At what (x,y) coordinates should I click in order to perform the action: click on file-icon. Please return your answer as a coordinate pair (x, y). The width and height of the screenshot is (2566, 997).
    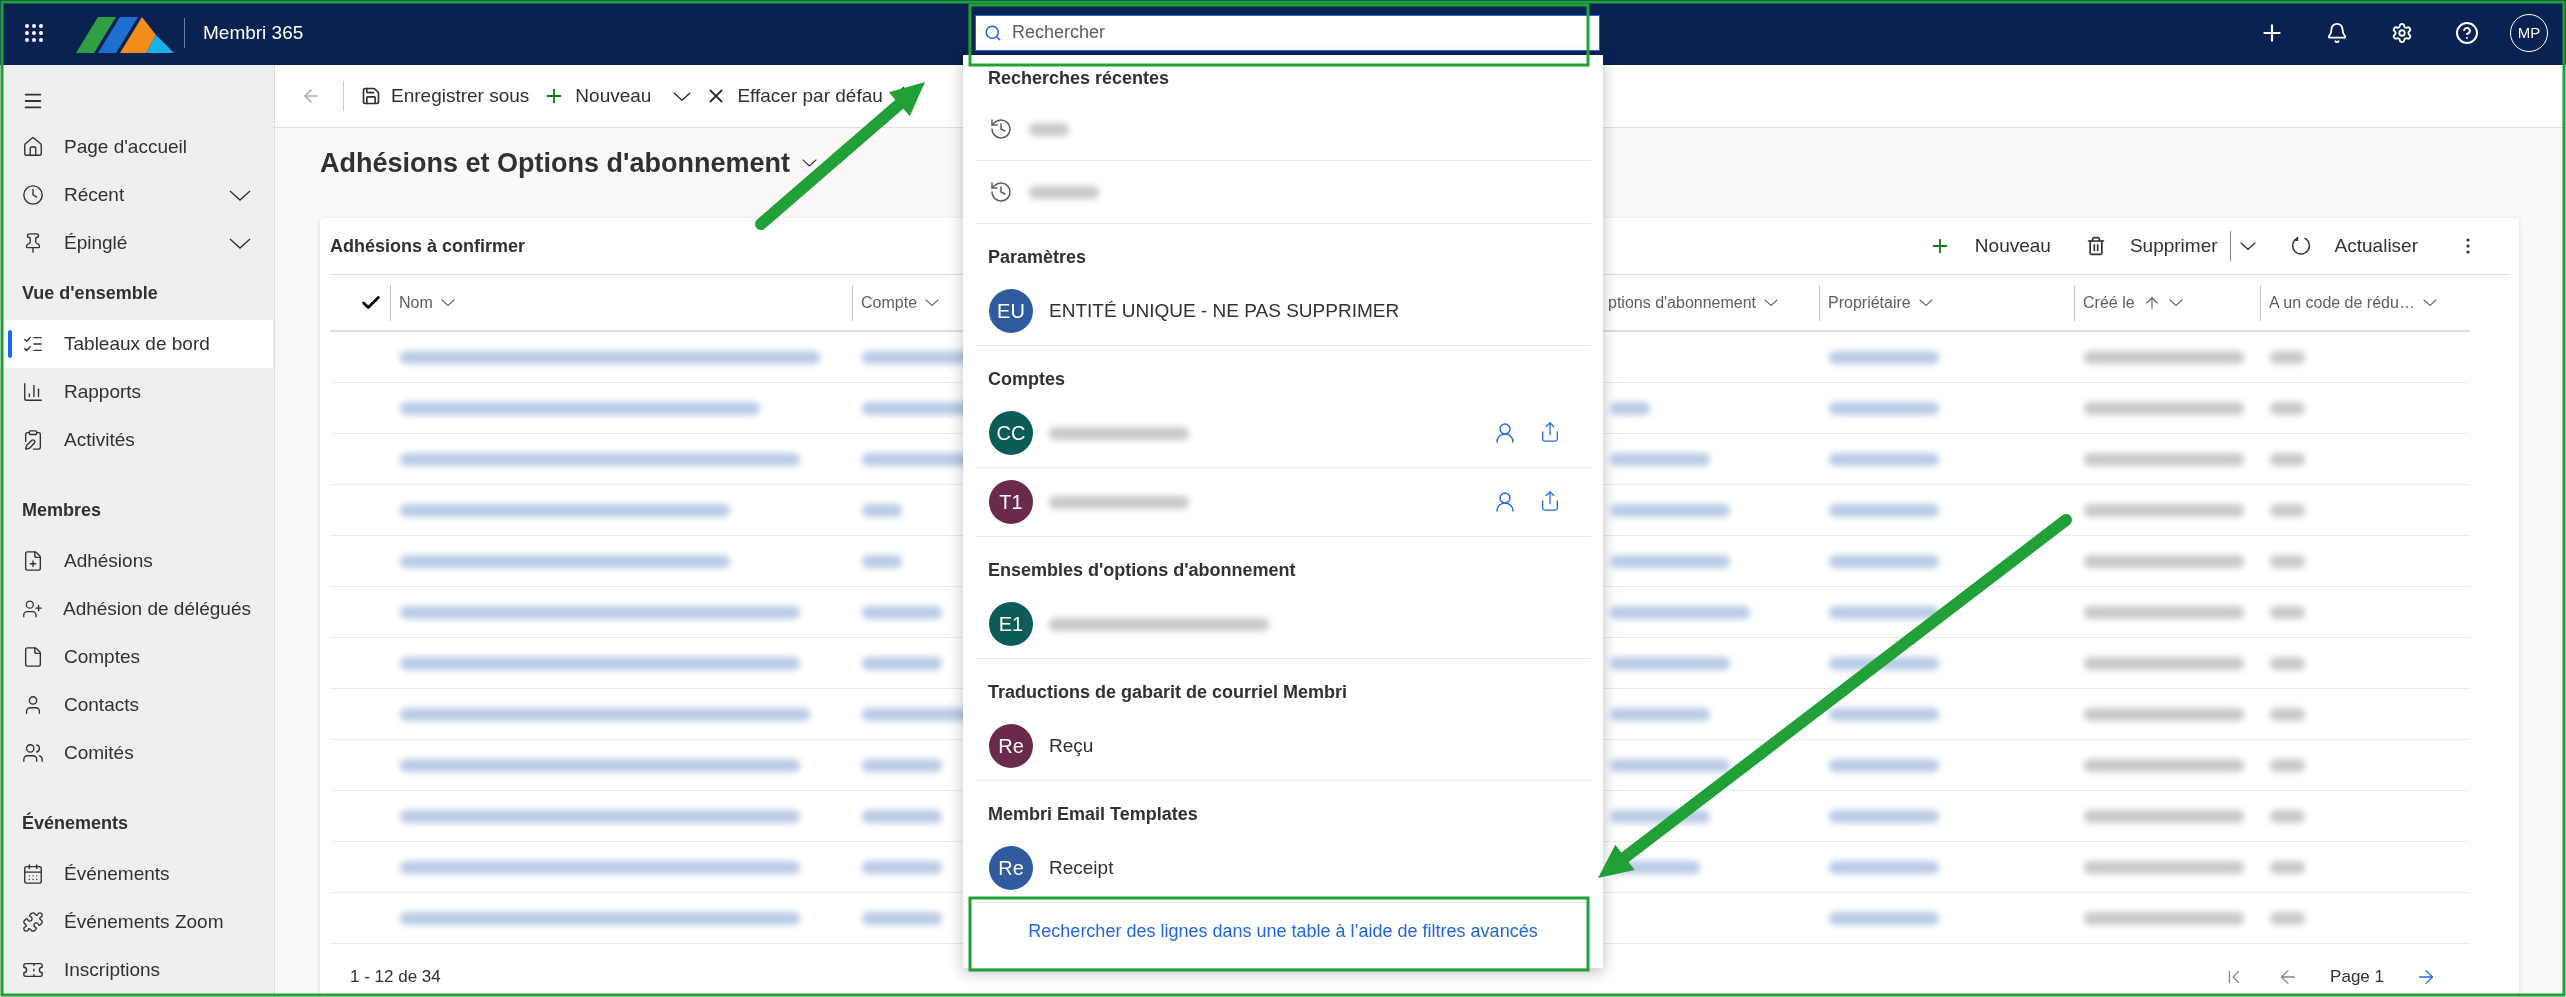
    Looking at the image, I should click on (33, 657).